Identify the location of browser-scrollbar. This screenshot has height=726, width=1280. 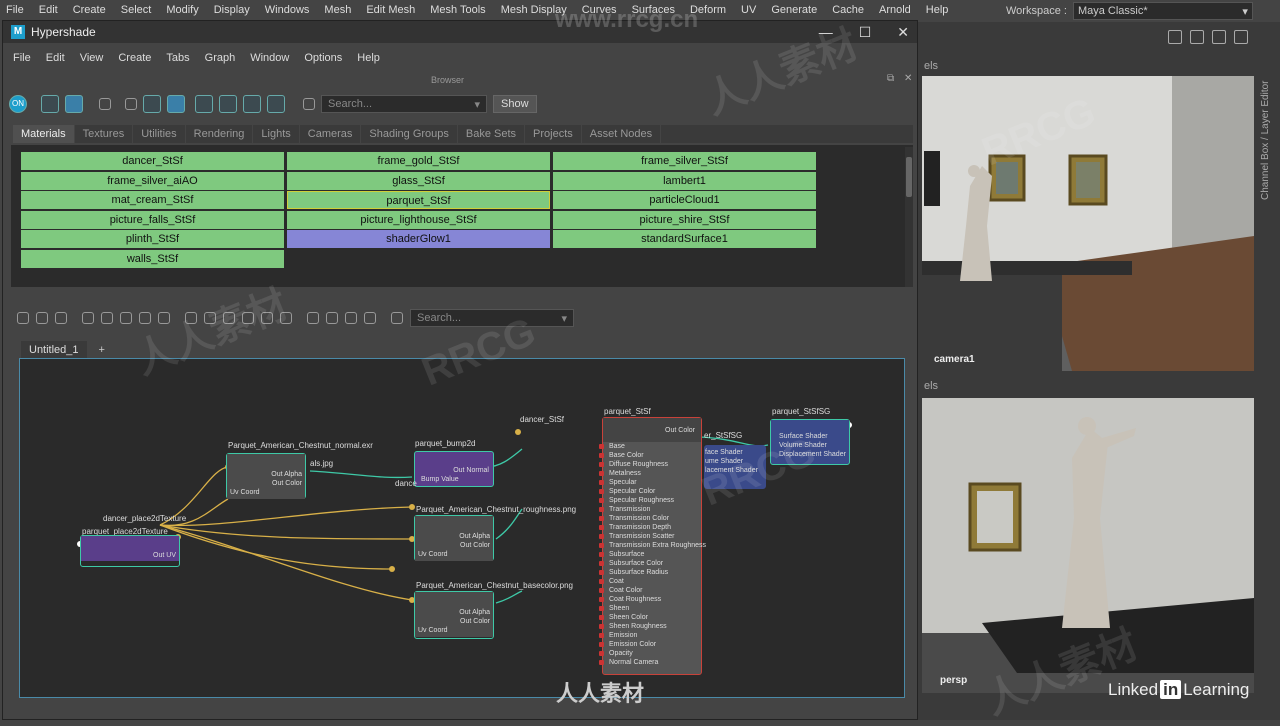
(909, 217).